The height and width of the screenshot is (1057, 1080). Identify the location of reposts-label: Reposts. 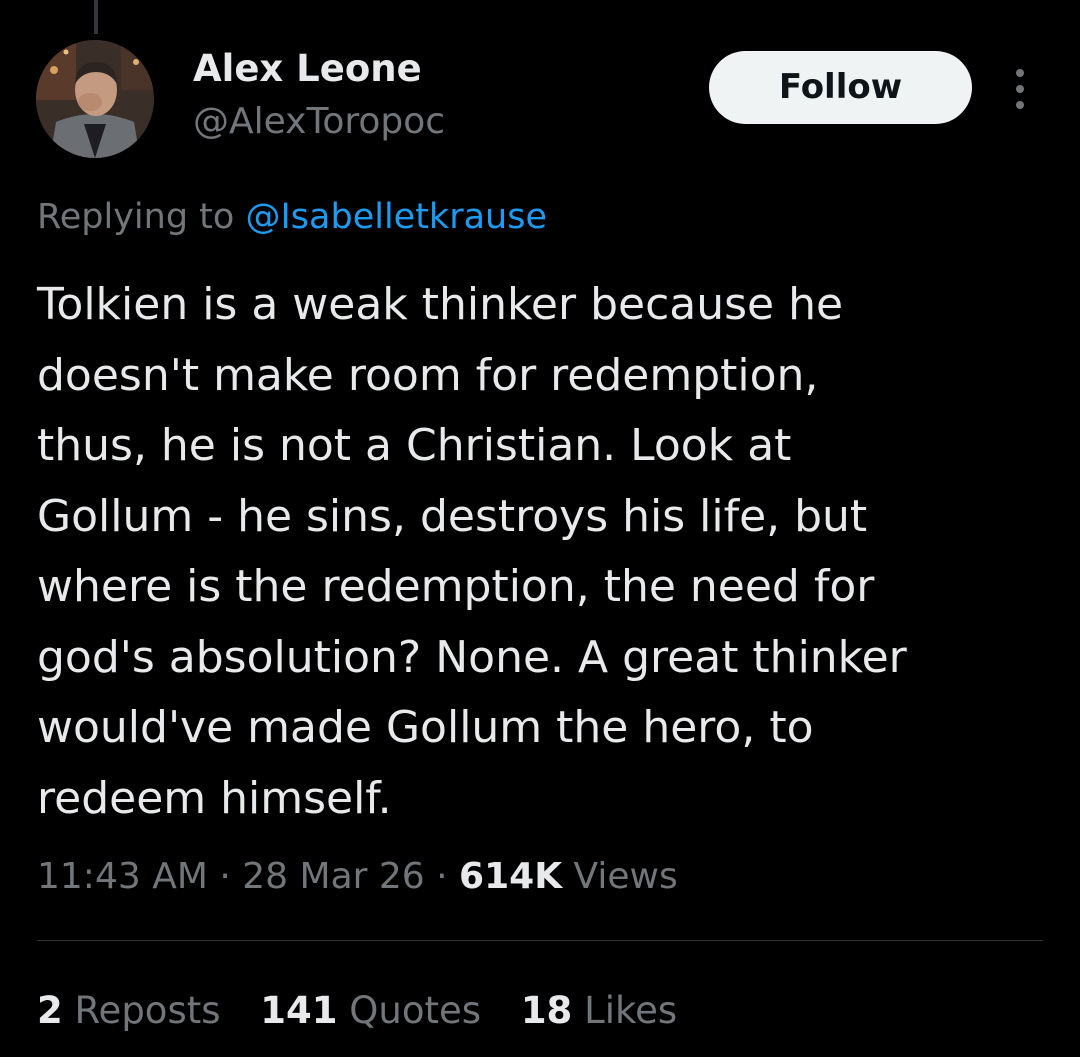
(147, 1010).